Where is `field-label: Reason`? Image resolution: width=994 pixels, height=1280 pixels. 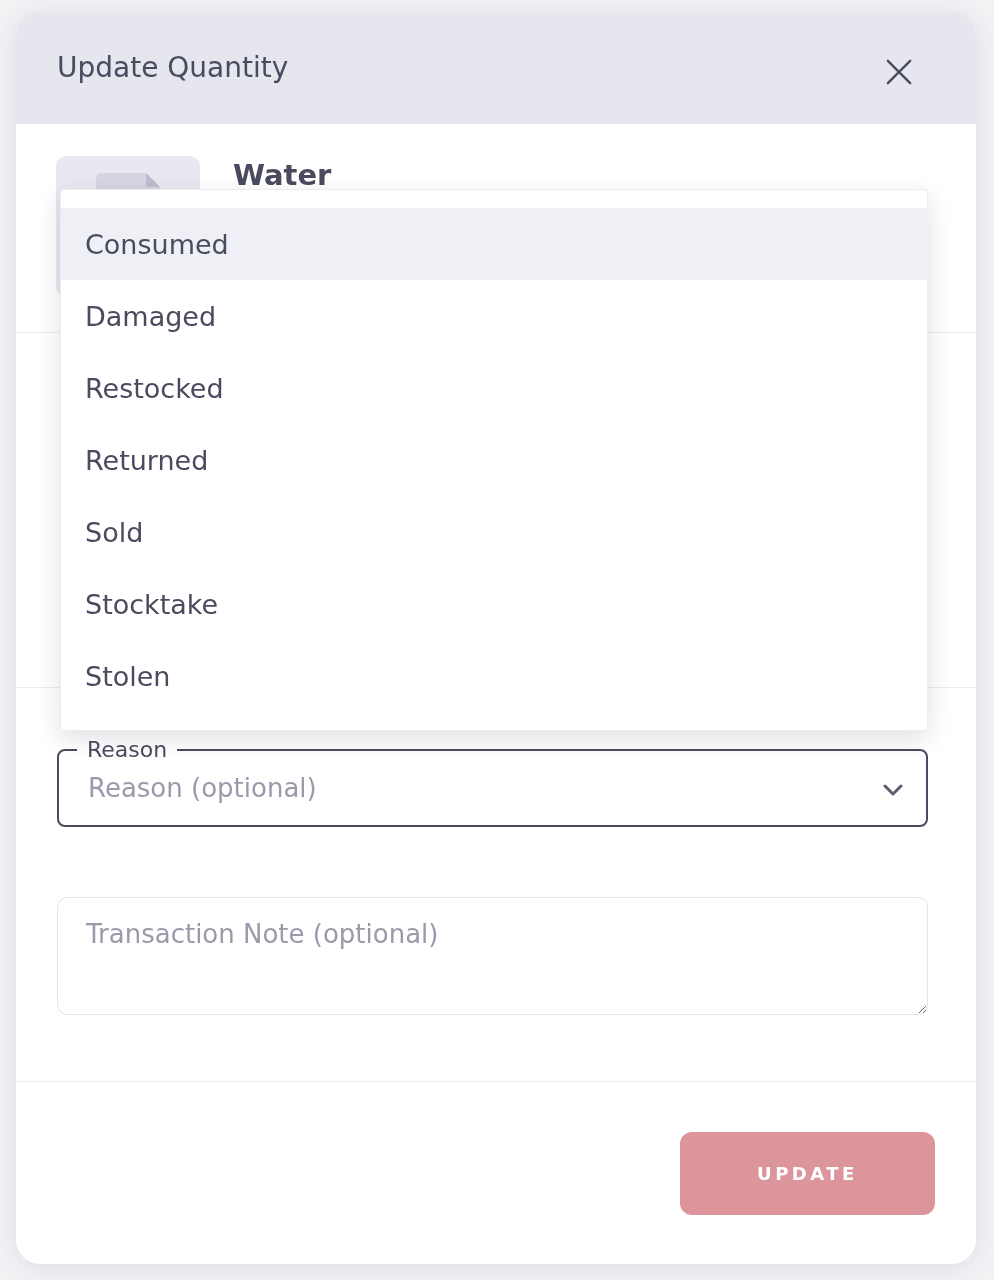
field-label: Reason is located at coordinates (127, 750).